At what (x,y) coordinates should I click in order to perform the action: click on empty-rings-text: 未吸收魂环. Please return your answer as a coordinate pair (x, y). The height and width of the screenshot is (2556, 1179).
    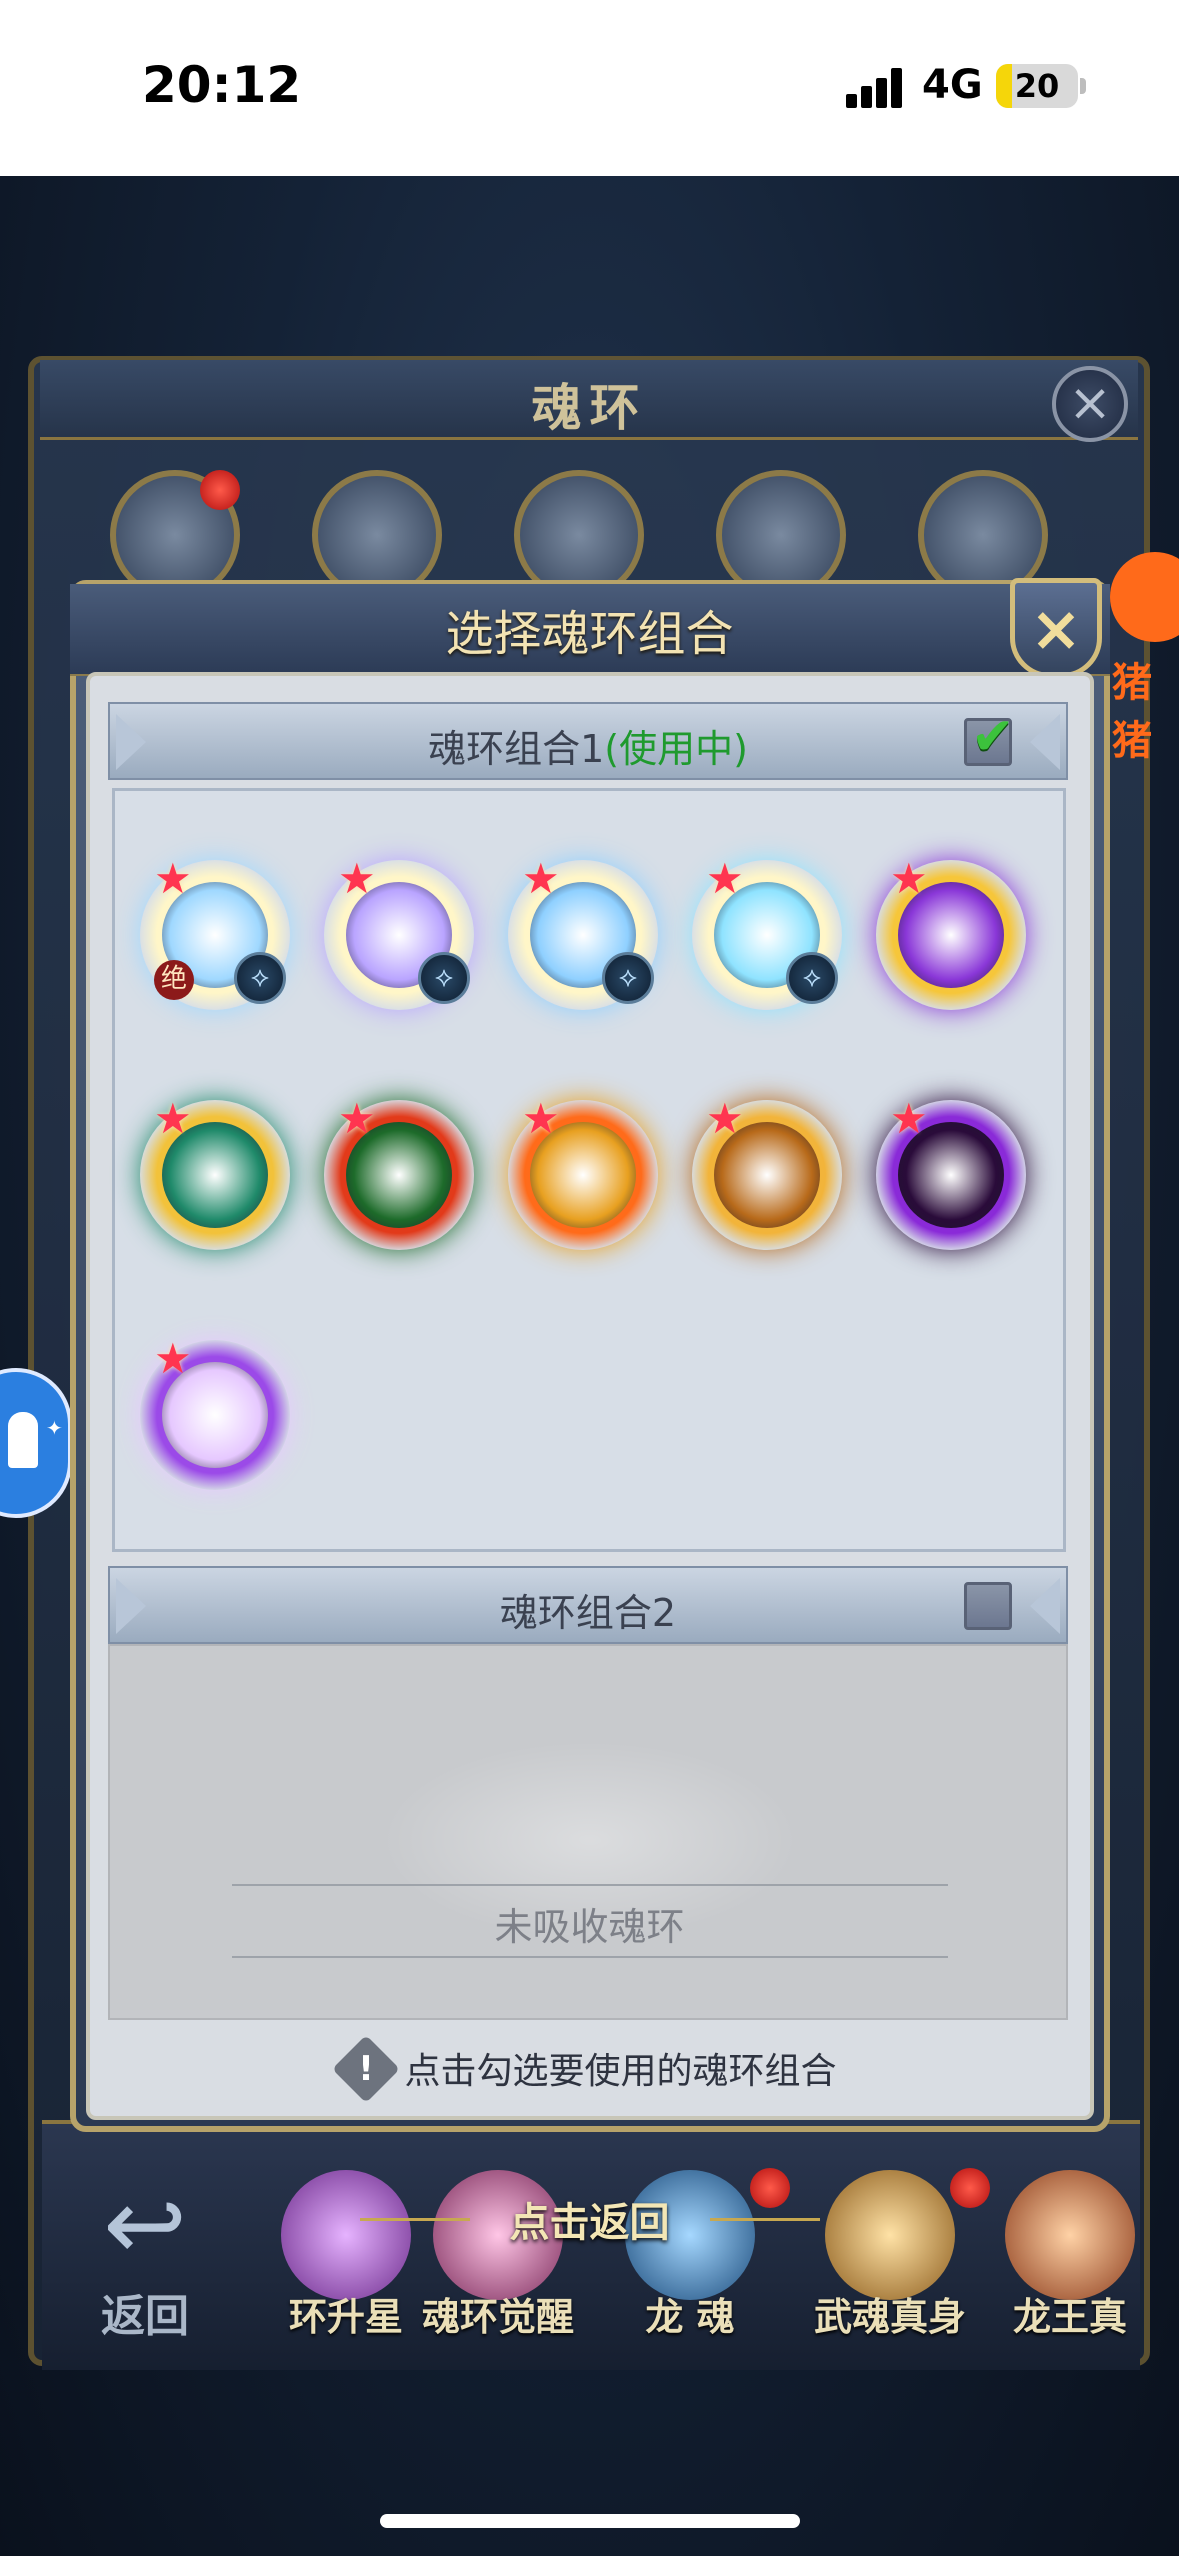
    Looking at the image, I should click on (589, 1927).